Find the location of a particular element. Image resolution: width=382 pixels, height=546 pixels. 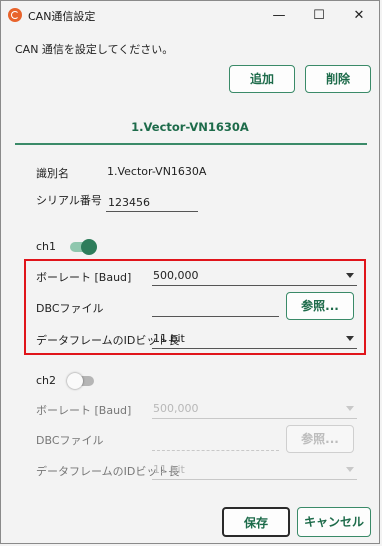

delete-button: 削除 is located at coordinates (338, 79).